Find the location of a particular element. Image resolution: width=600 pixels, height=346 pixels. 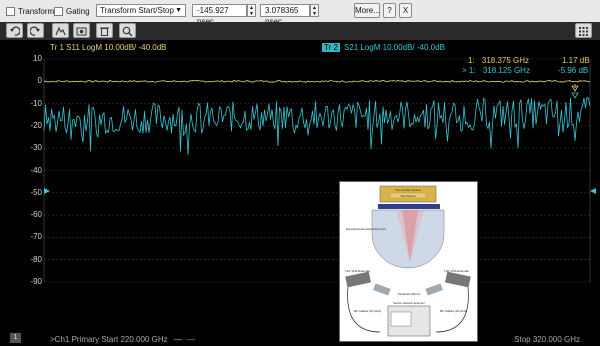

right-extender-module is located at coordinates (458, 279).